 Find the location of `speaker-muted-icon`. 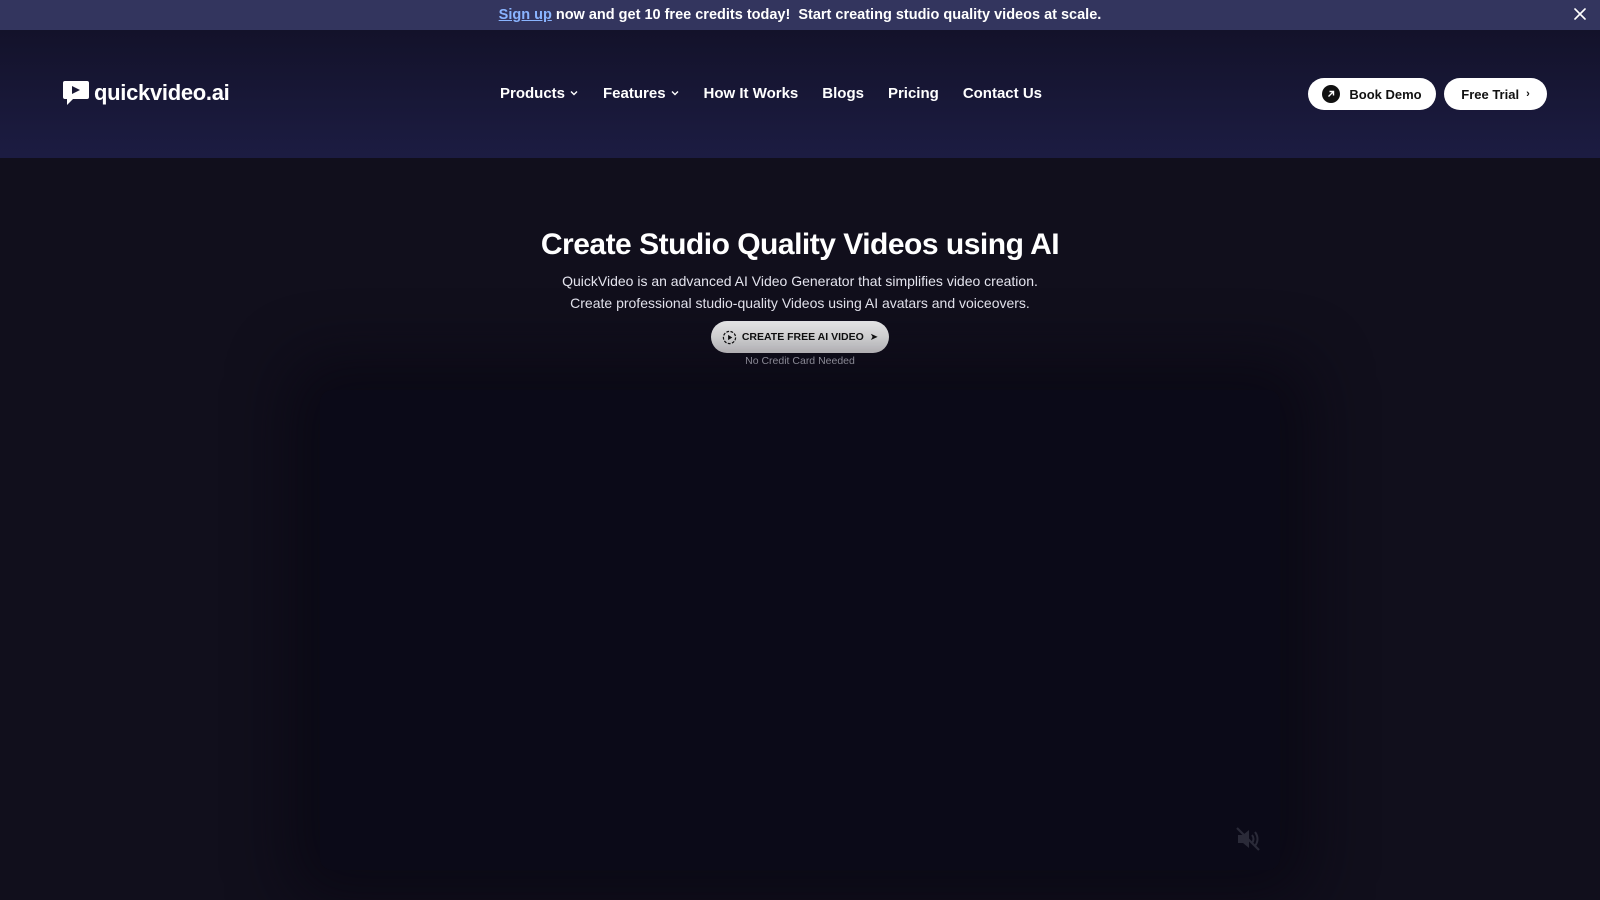

speaker-muted-icon is located at coordinates (1248, 839).